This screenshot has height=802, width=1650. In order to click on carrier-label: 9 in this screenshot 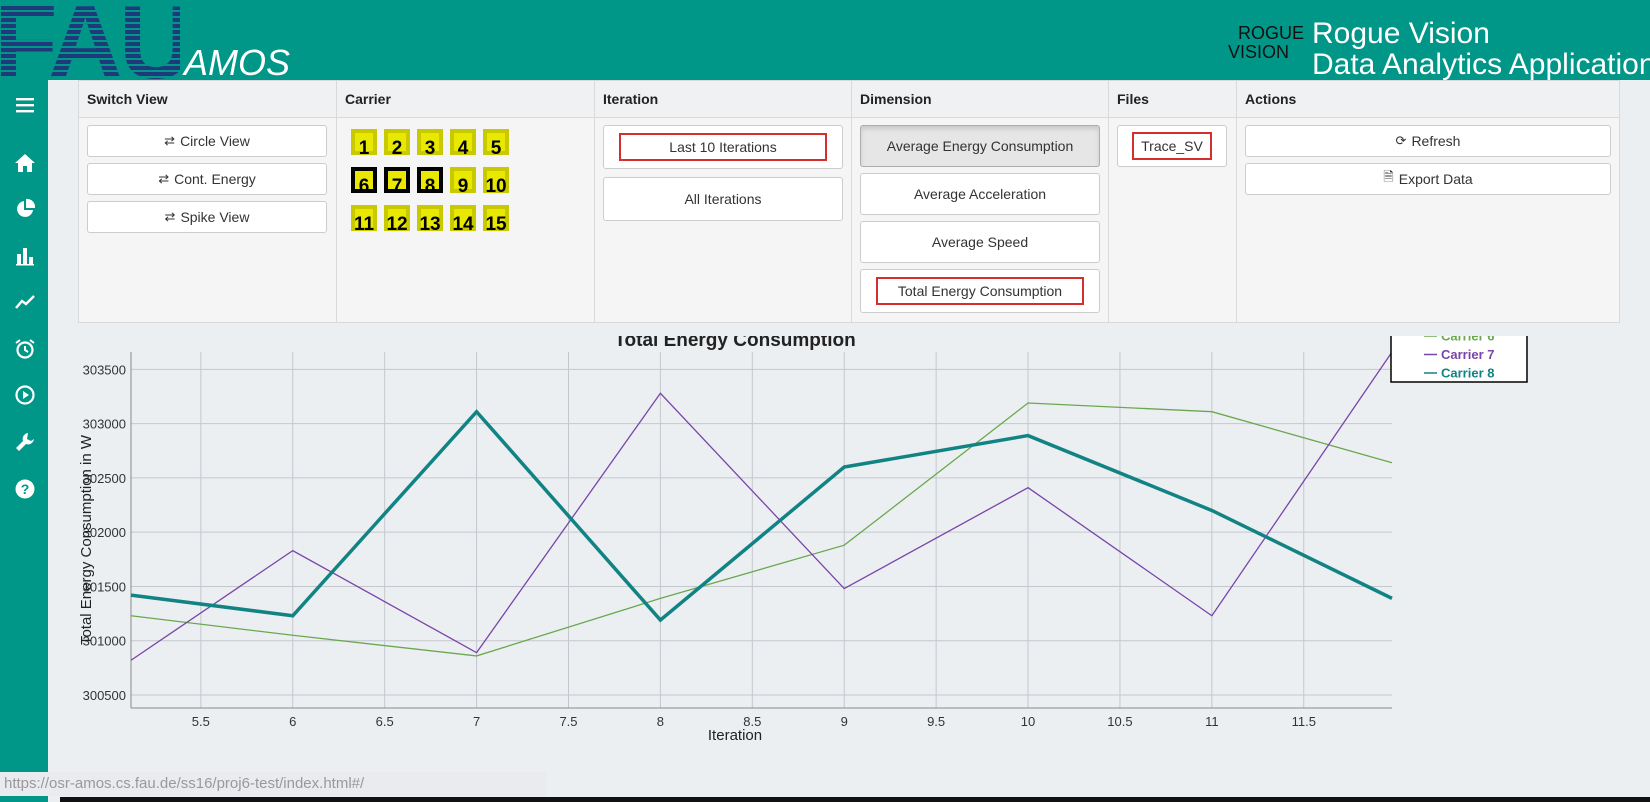, I will do `click(463, 186)`.